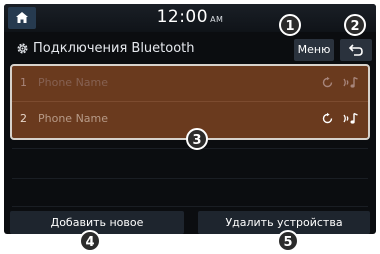 The width and height of the screenshot is (380, 254). I want to click on menu-button: Меню, so click(314, 50).